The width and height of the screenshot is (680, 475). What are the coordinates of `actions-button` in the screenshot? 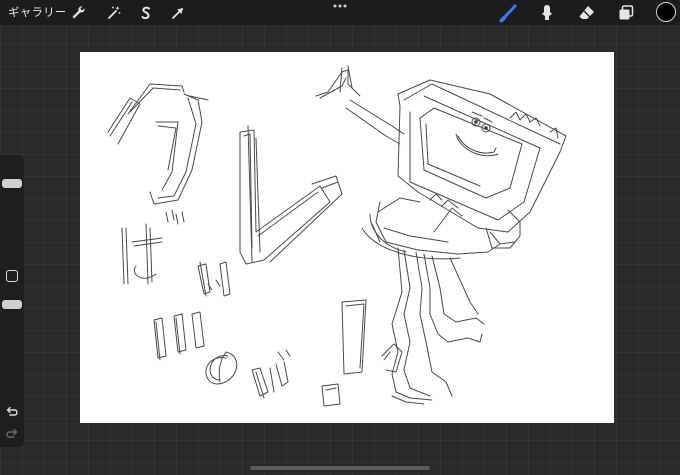 It's located at (79, 13).